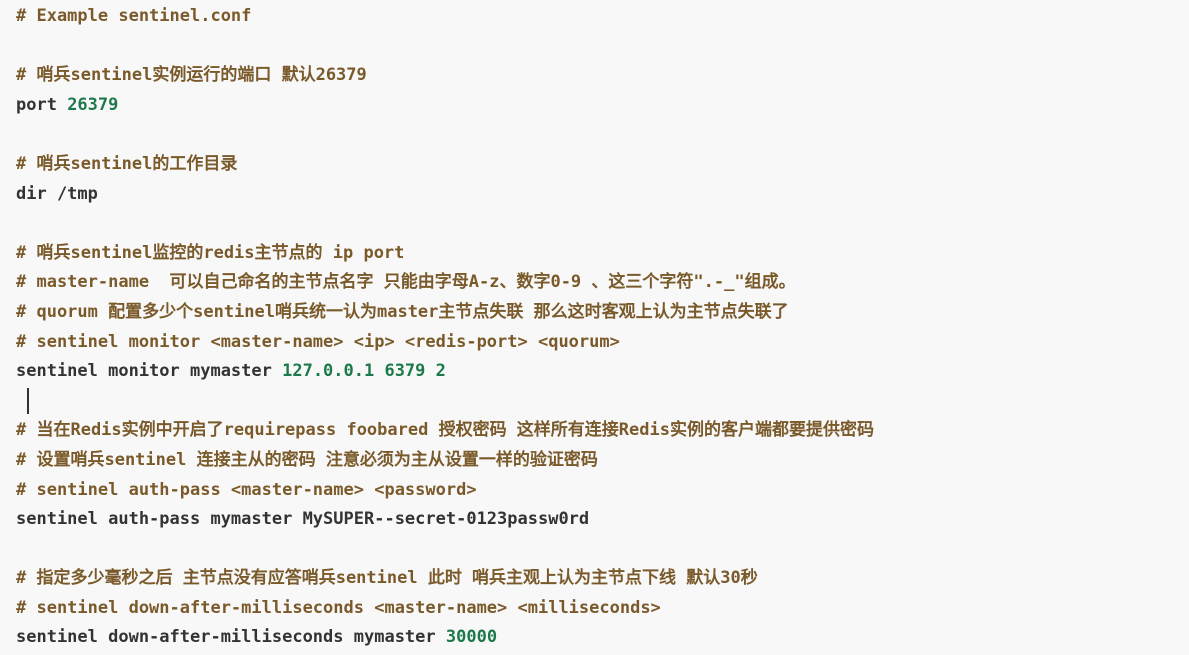 The image size is (1189, 655). Describe the element at coordinates (93, 104) in the screenshot. I see `directive-value: 26379` at that location.